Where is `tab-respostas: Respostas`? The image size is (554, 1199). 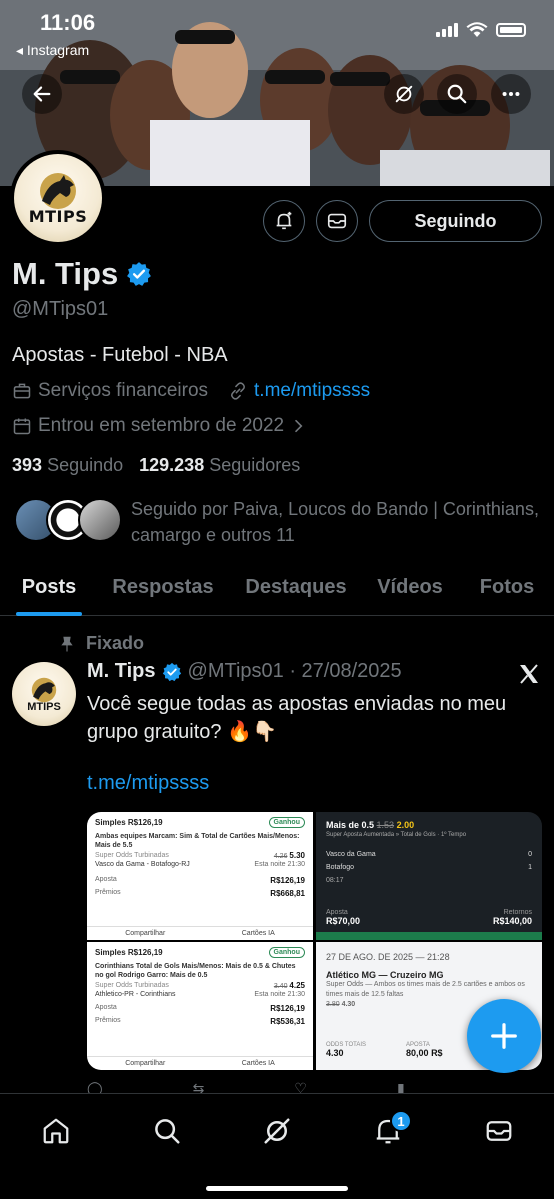 tab-respostas: Respostas is located at coordinates (163, 591).